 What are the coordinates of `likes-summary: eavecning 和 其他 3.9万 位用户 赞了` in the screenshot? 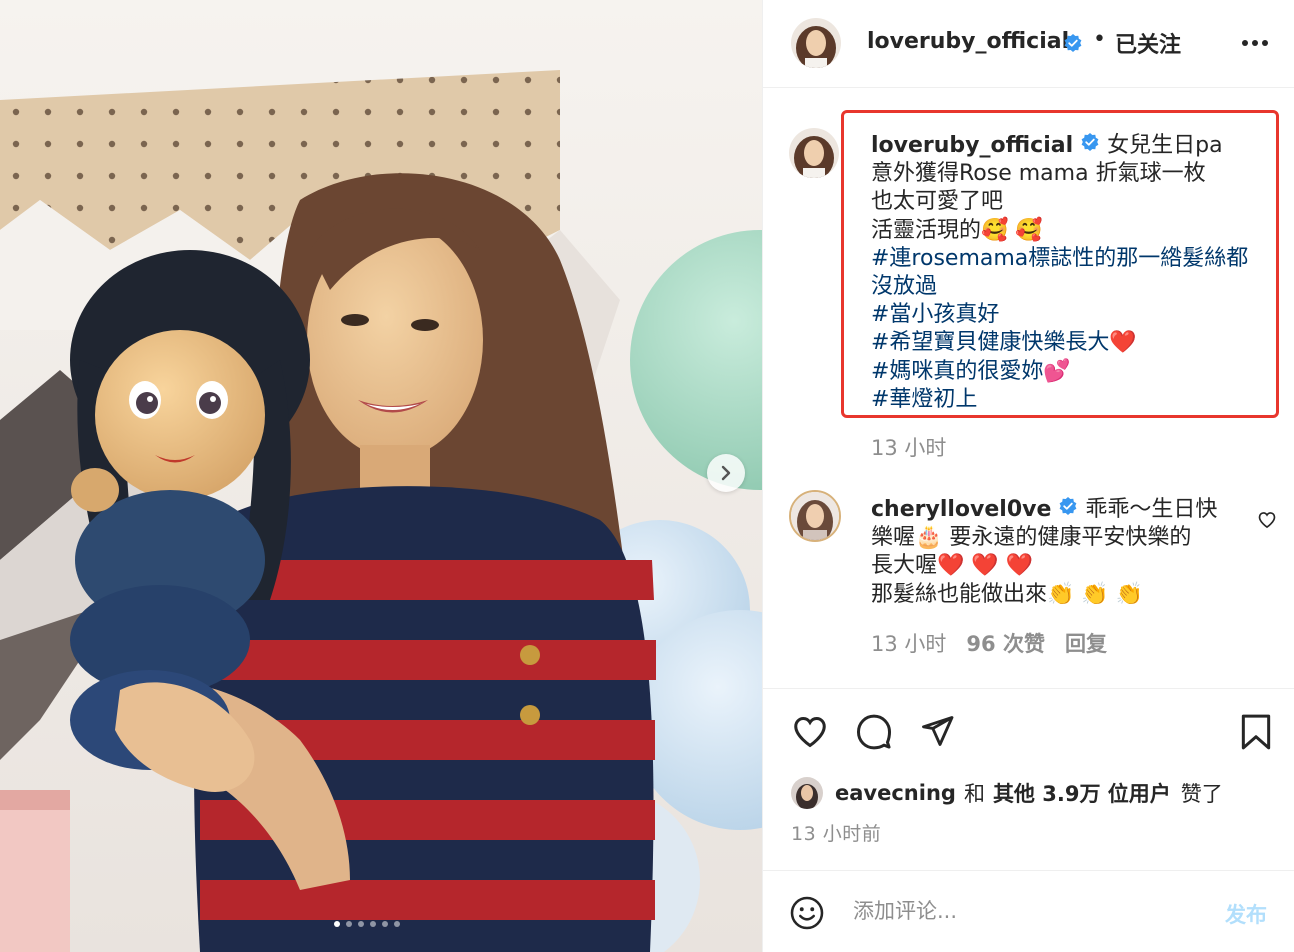 It's located at (1007, 793).